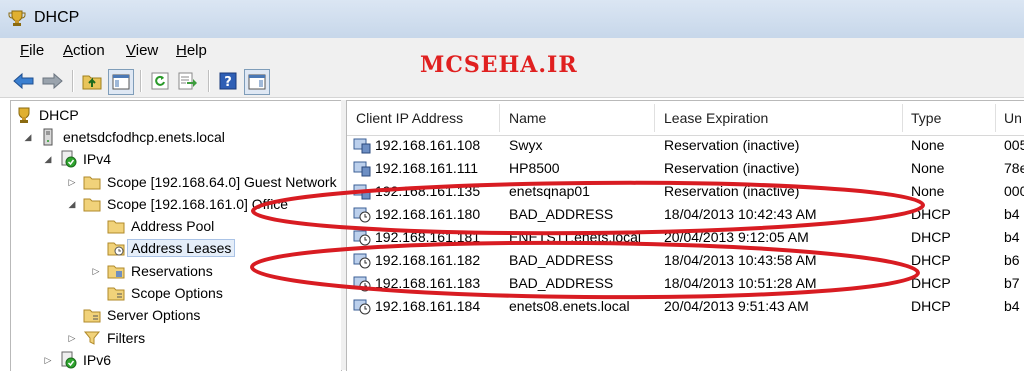 The height and width of the screenshot is (371, 1024). What do you see at coordinates (428, 237) in the screenshot?
I see `lease-ip: 192.168.161.181` at bounding box center [428, 237].